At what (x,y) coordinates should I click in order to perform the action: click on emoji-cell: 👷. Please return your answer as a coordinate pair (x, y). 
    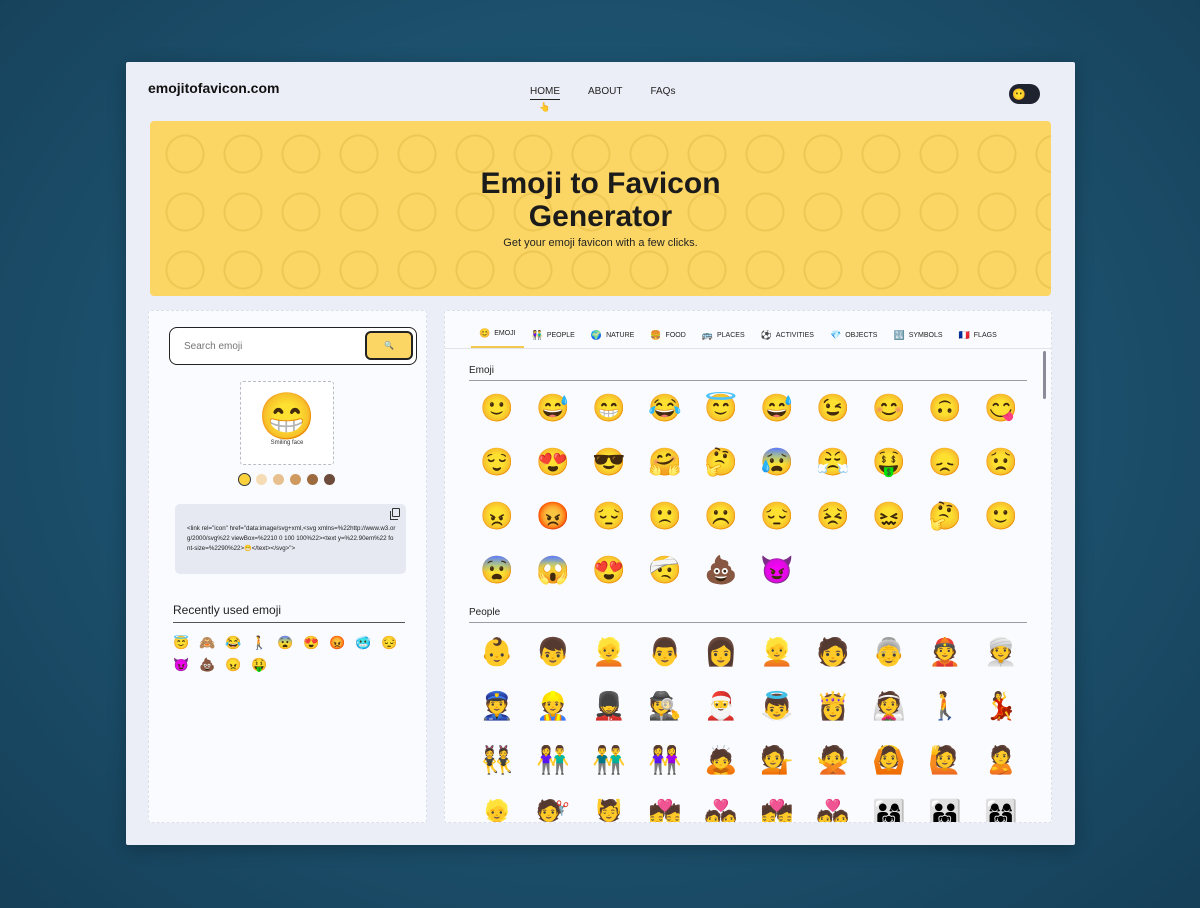
    Looking at the image, I should click on (553, 718).